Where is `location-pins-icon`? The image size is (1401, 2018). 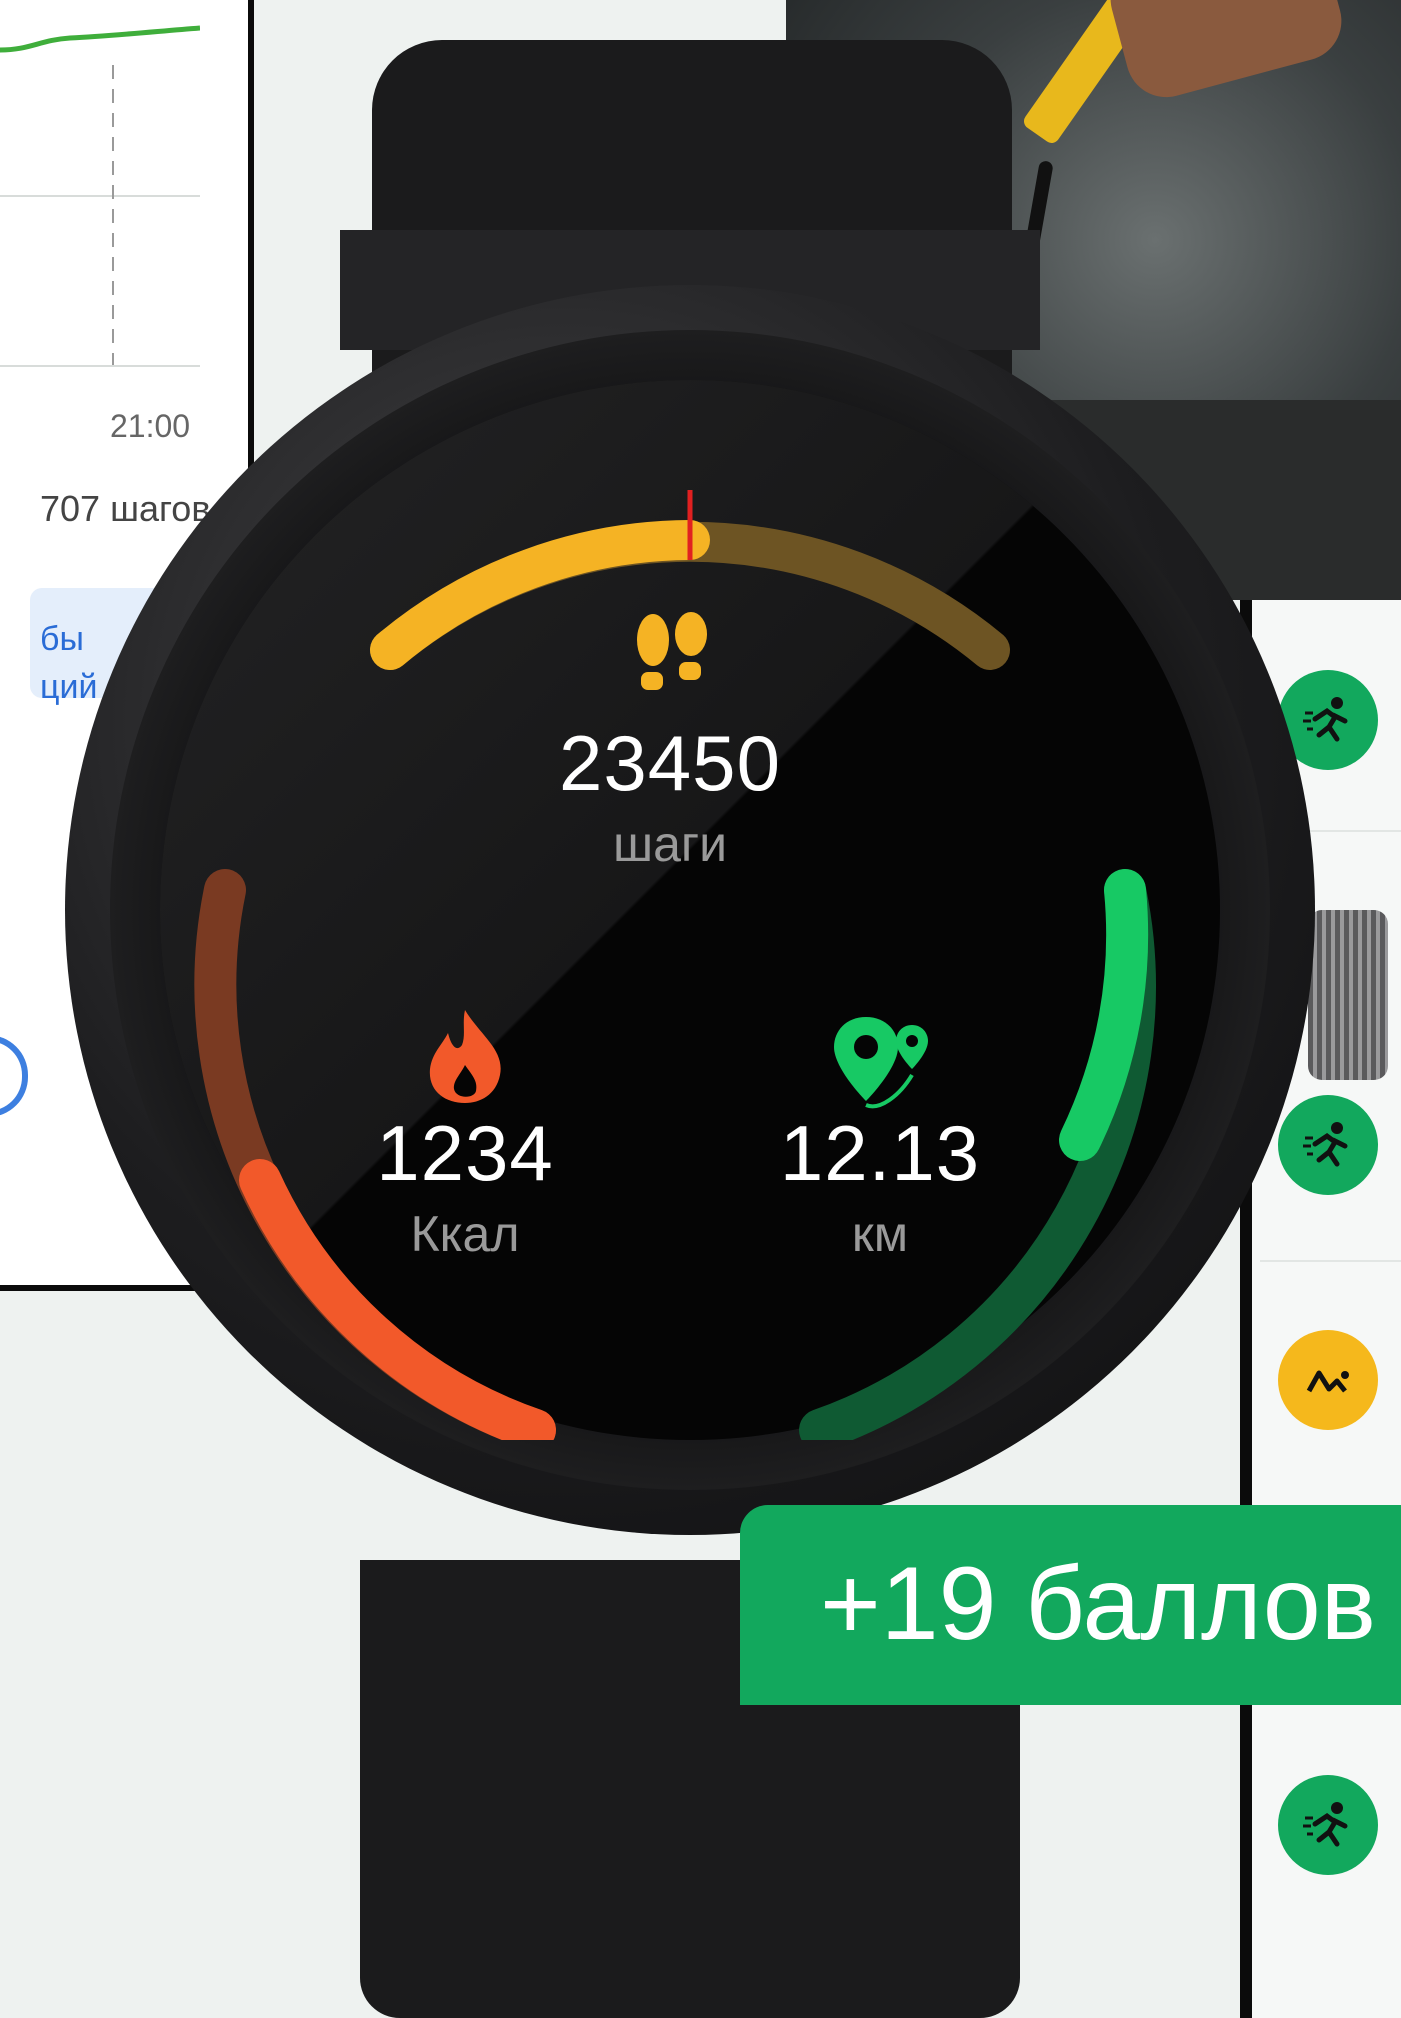
location-pins-icon is located at coordinates (881, 1063).